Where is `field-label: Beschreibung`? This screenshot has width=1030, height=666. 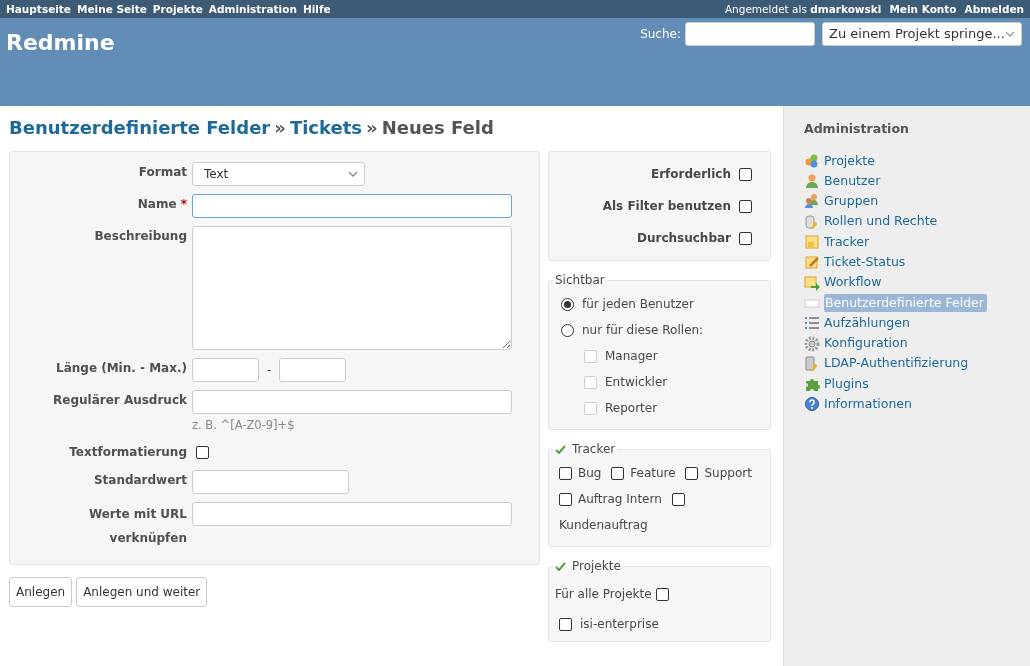
field-label: Beschreibung is located at coordinates (140, 236).